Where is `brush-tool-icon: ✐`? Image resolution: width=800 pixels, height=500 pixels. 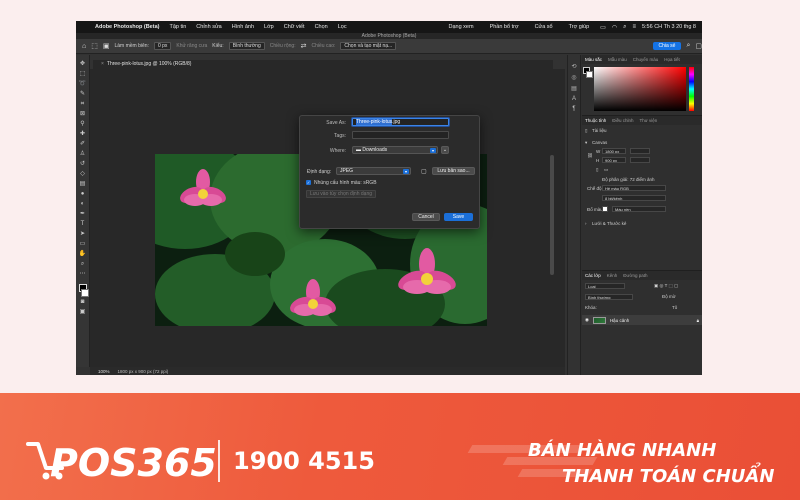 brush-tool-icon: ✐ is located at coordinates (83, 144).